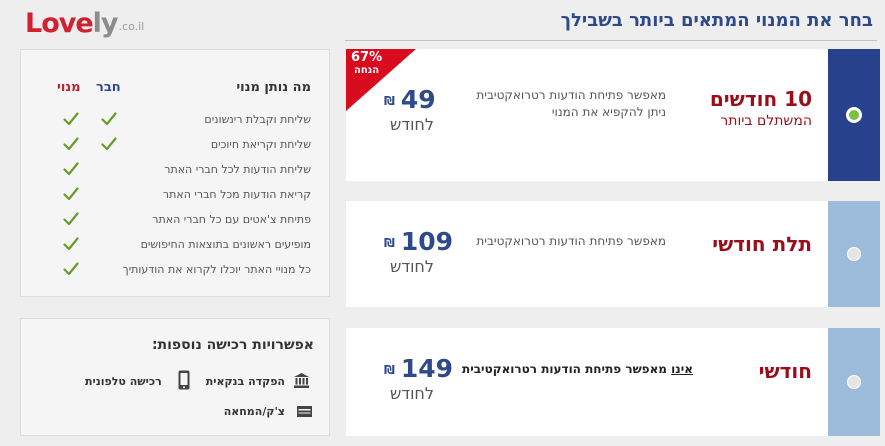 Image resolution: width=885 pixels, height=446 pixels. Describe the element at coordinates (232, 345) in the screenshot. I see `purchase-options-title: אפשרויות רכישה נוספות:` at that location.